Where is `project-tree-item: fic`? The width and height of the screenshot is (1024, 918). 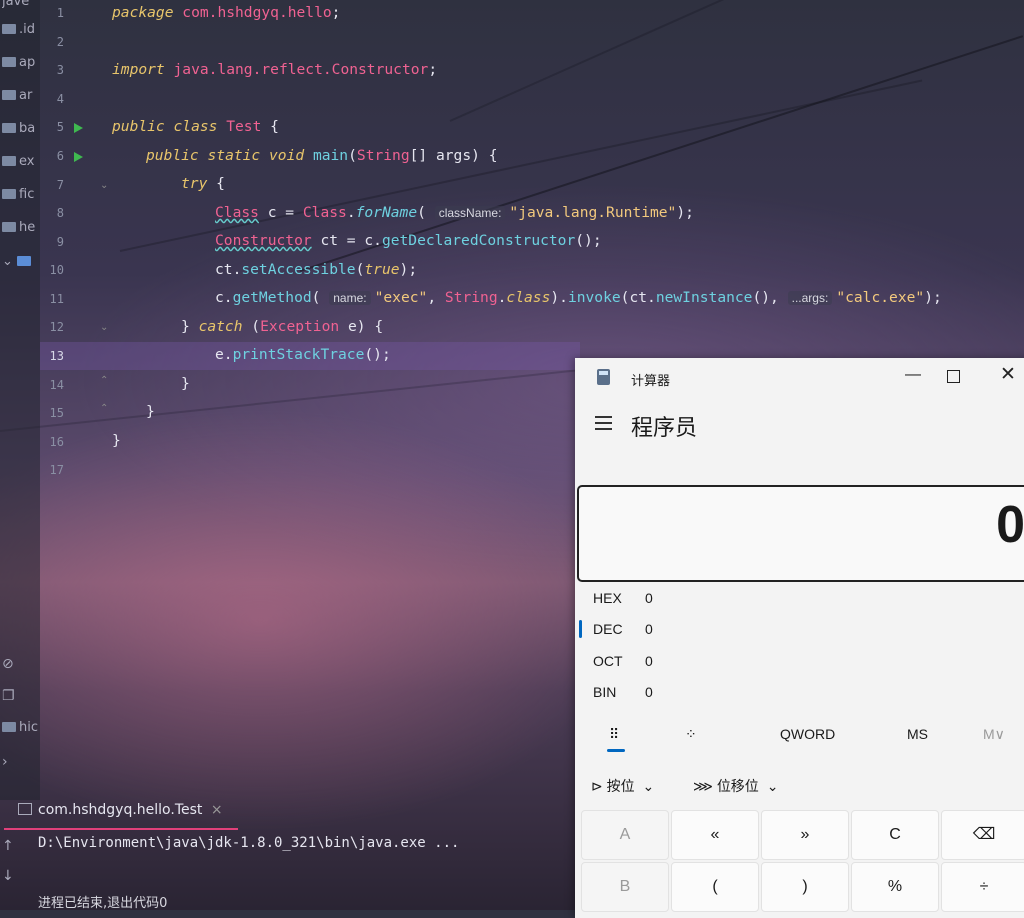
project-tree-item: fic is located at coordinates (21, 197).